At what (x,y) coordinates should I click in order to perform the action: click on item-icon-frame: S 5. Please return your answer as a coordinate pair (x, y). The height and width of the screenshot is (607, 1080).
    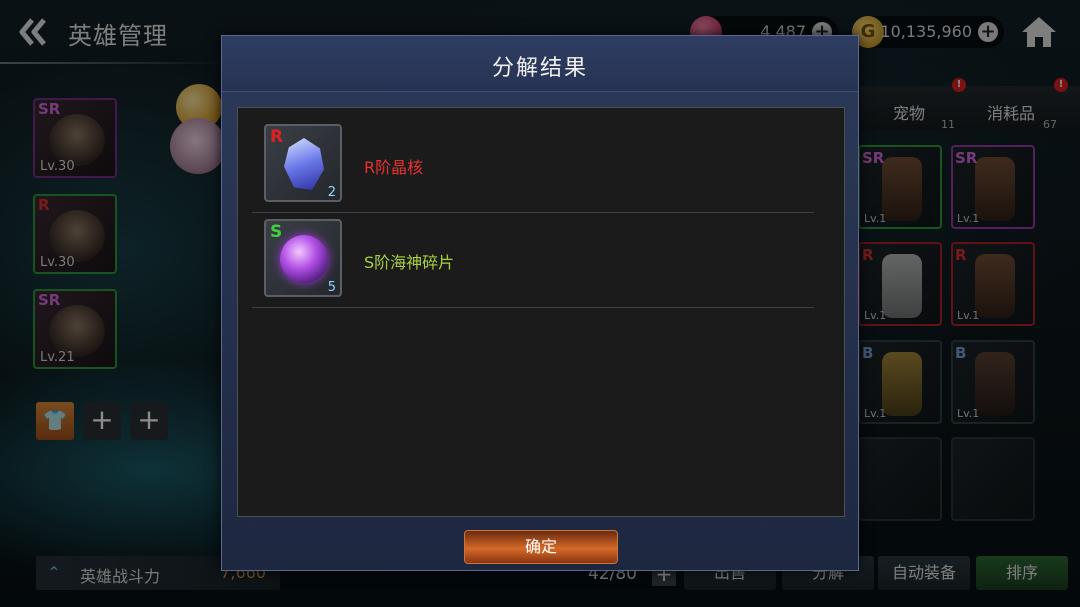
    Looking at the image, I should click on (303, 258).